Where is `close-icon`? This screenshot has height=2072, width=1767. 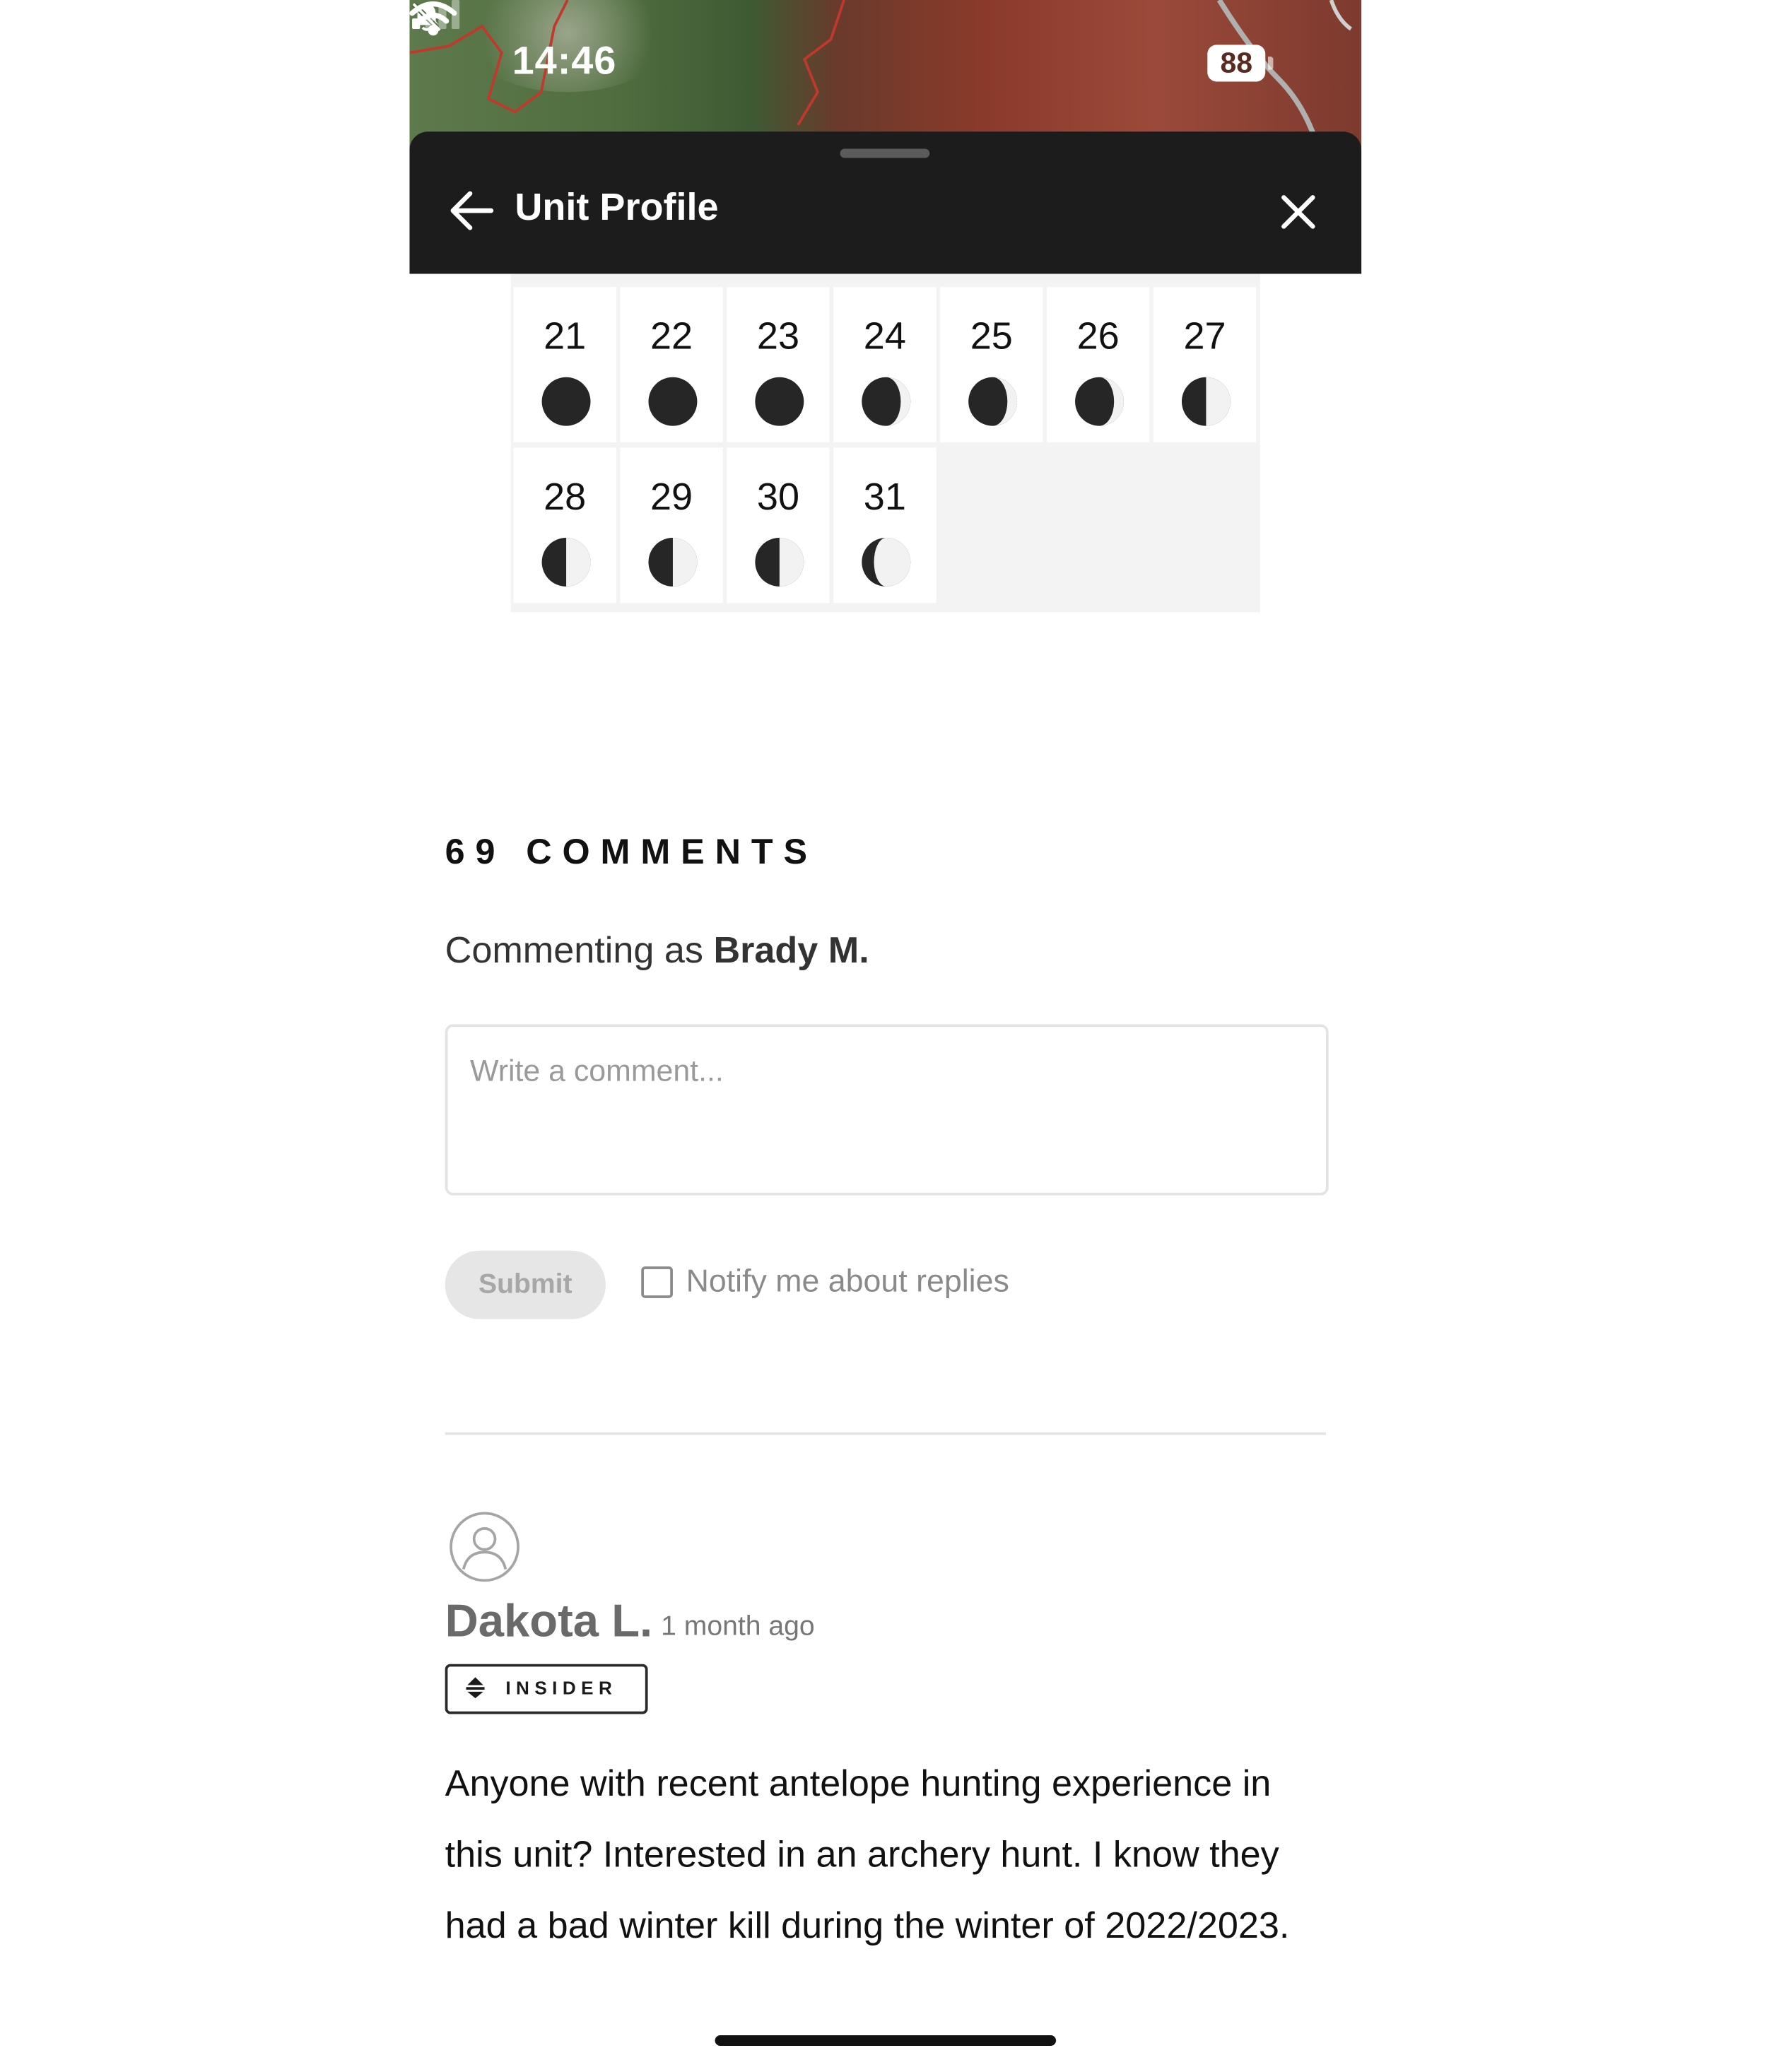 close-icon is located at coordinates (1298, 212).